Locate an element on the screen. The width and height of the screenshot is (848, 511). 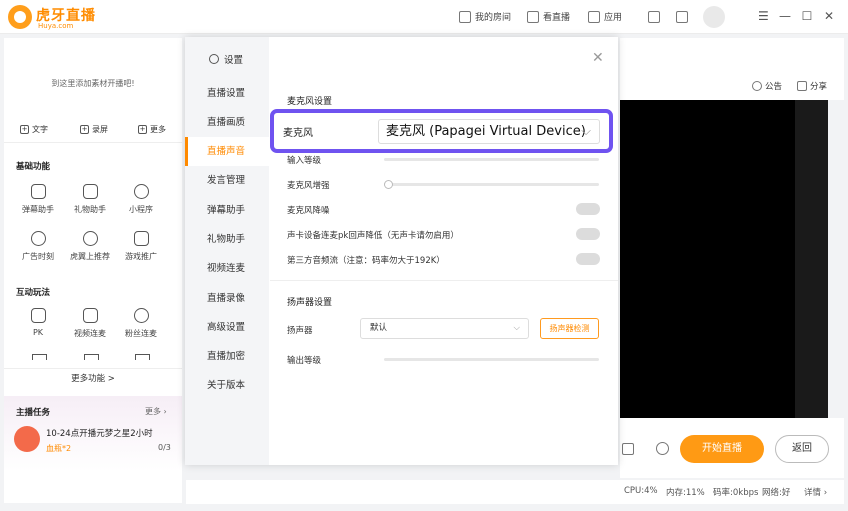
add-text-button: + 文字 is located at coordinates (34, 129).